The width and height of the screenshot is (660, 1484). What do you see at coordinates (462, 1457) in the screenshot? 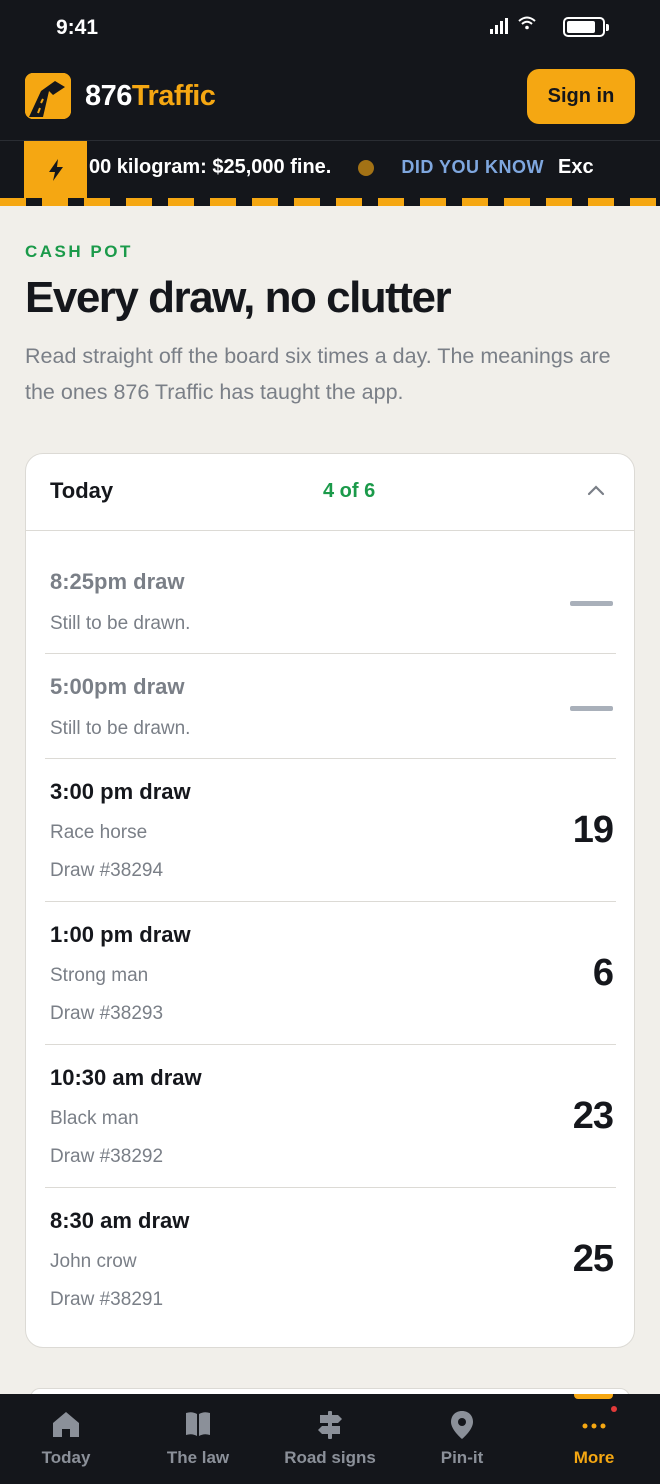
I see `nav-label: Pin-it` at bounding box center [462, 1457].